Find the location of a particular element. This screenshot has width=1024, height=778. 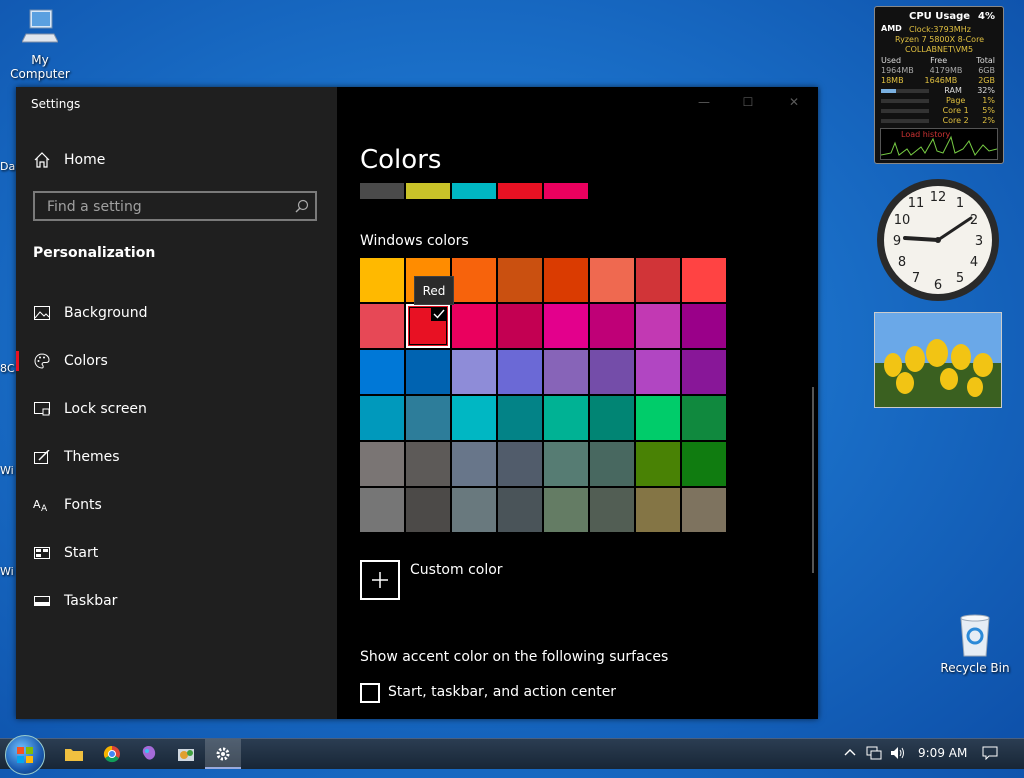

mem-cell: 1646MB is located at coordinates (941, 80).